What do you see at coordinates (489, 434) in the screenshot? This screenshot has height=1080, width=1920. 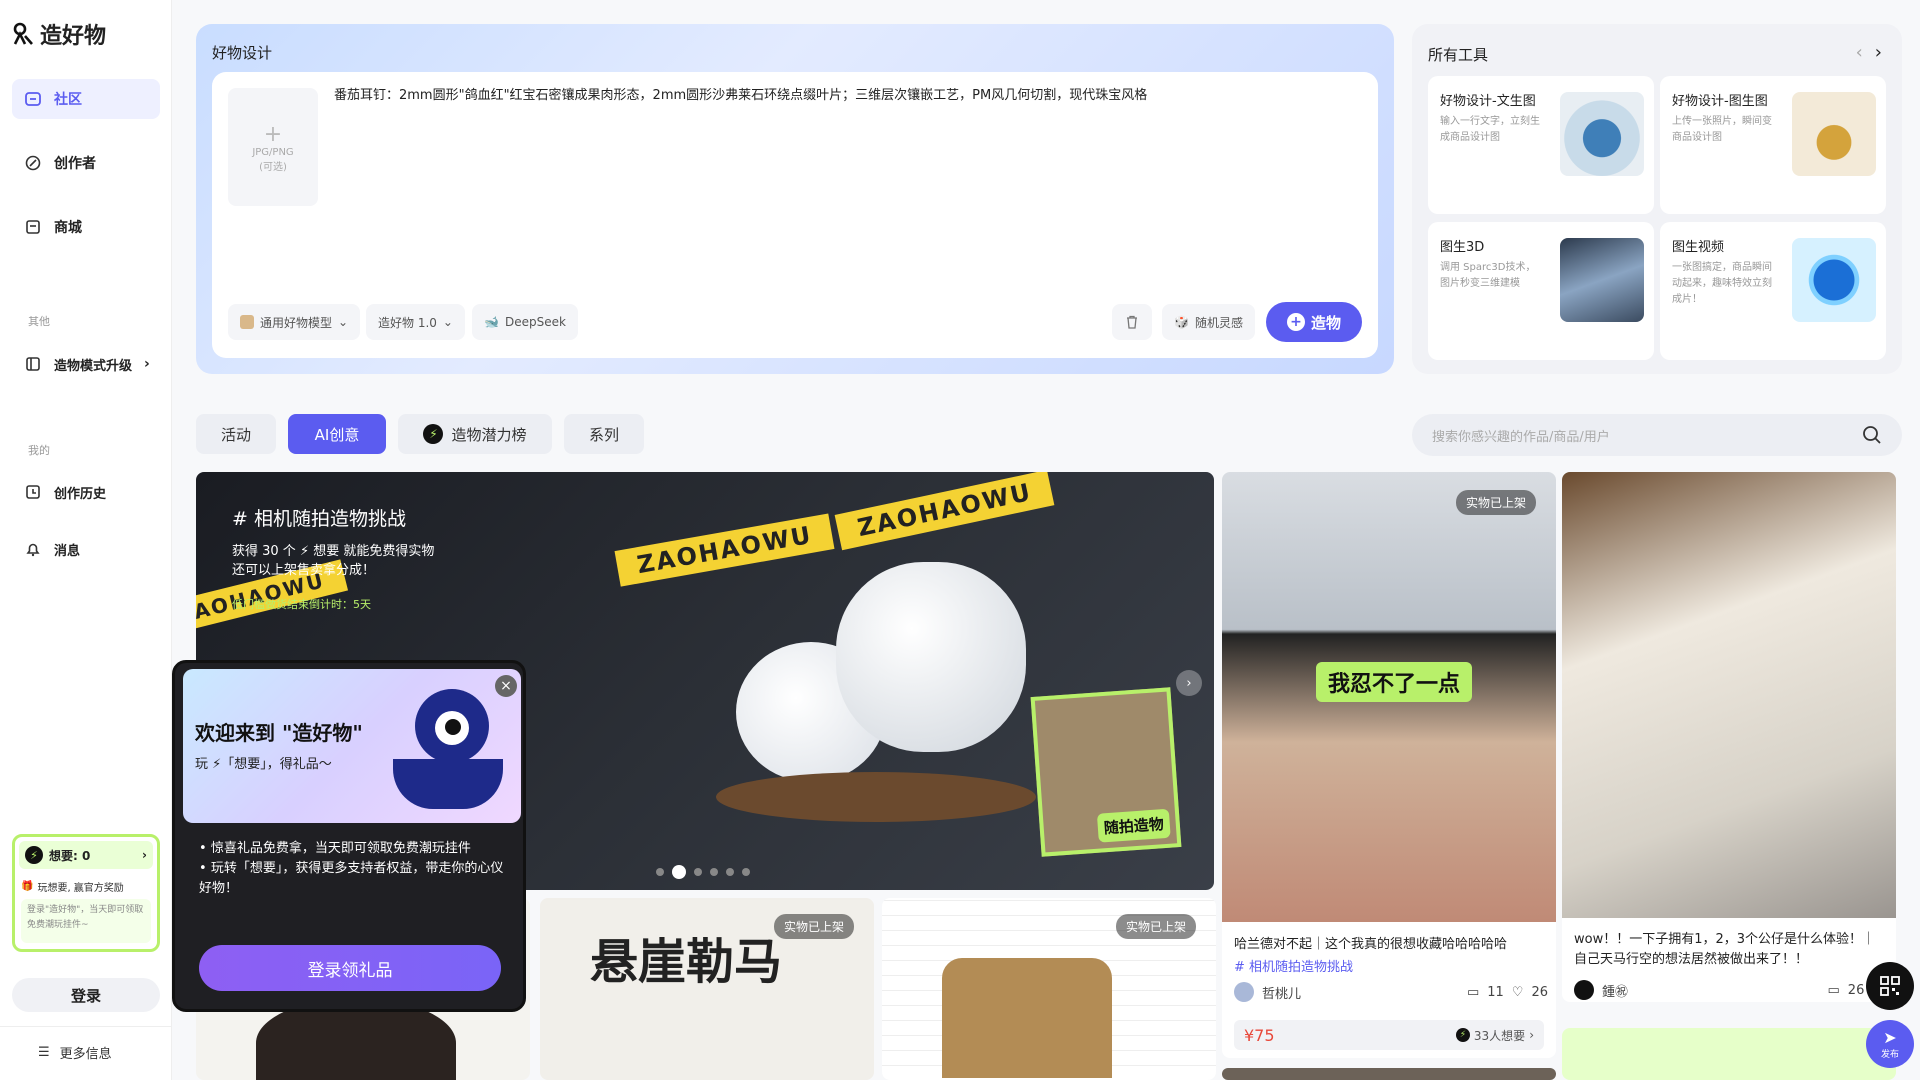 I see `tab-label: 造物潜力榜` at bounding box center [489, 434].